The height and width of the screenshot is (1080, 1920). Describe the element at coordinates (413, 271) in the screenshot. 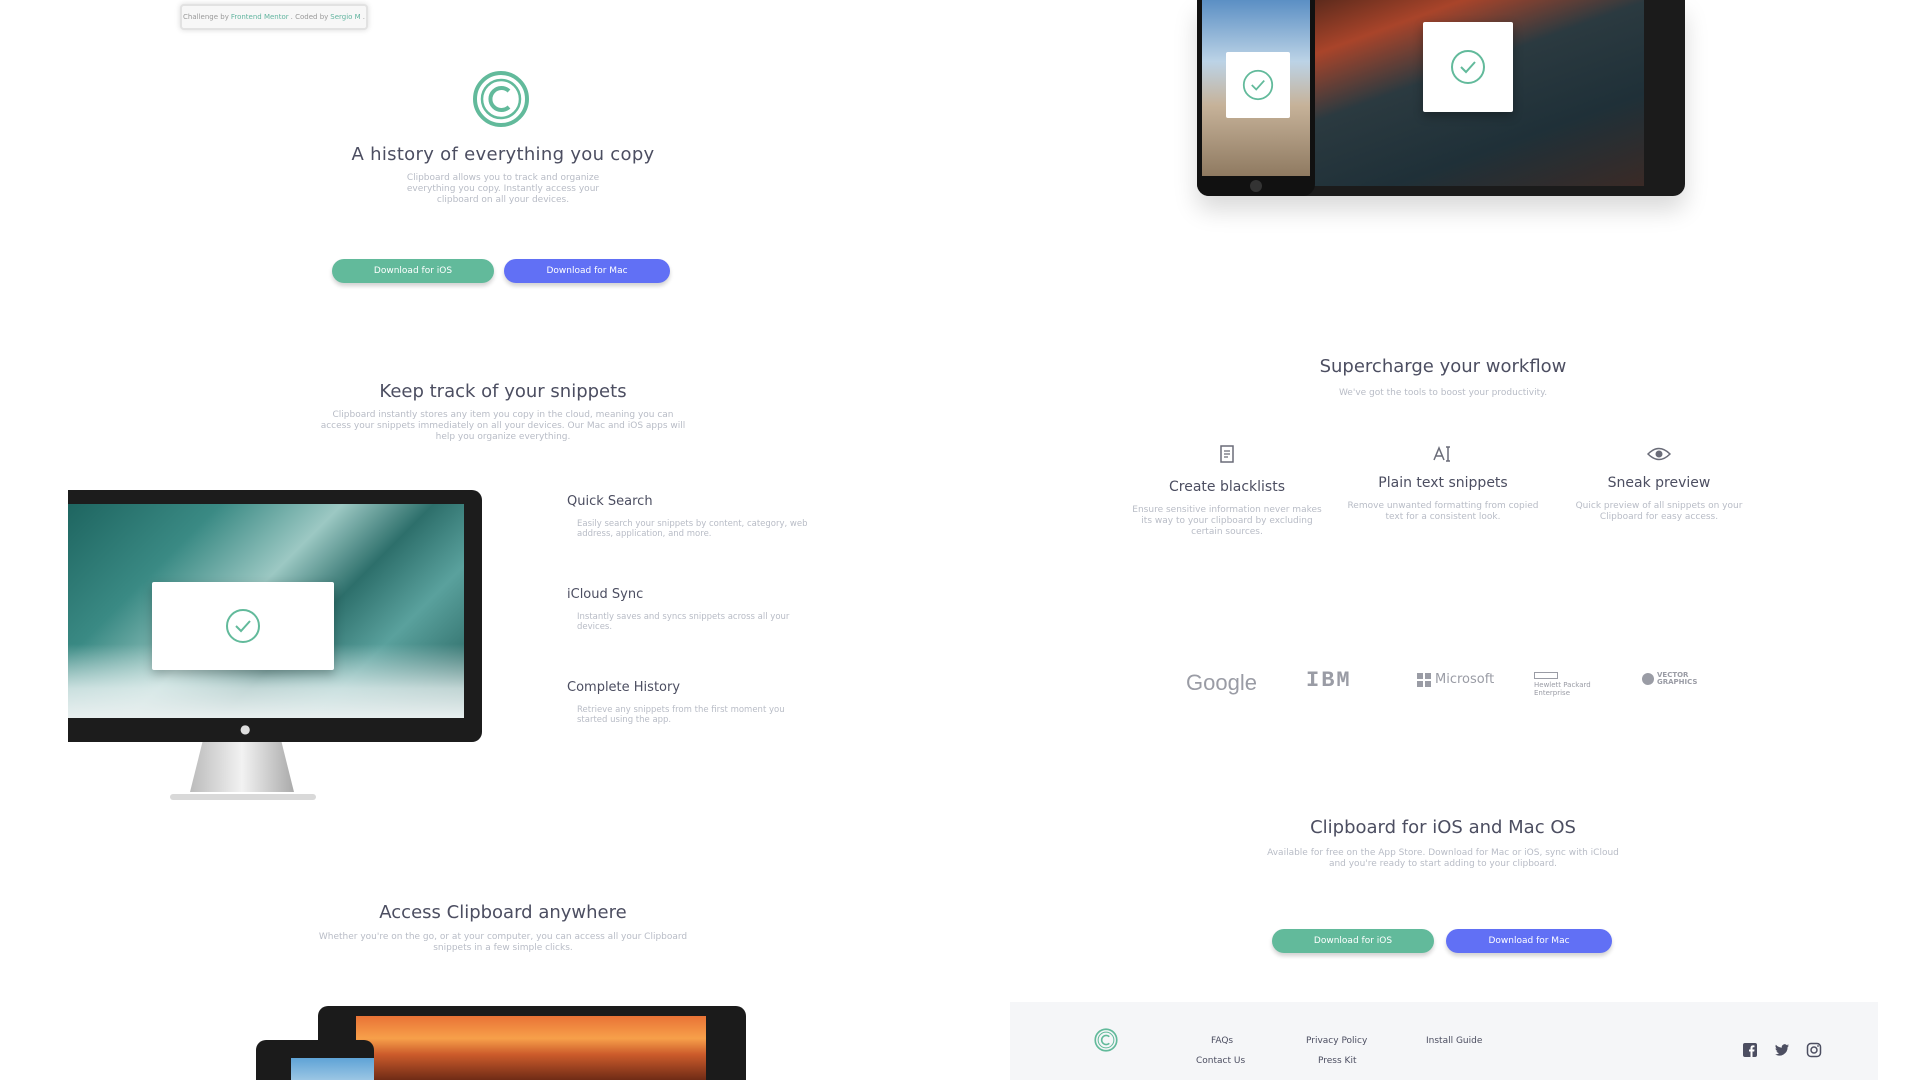

I see `hero-download-ios-button: Download for iOS` at that location.